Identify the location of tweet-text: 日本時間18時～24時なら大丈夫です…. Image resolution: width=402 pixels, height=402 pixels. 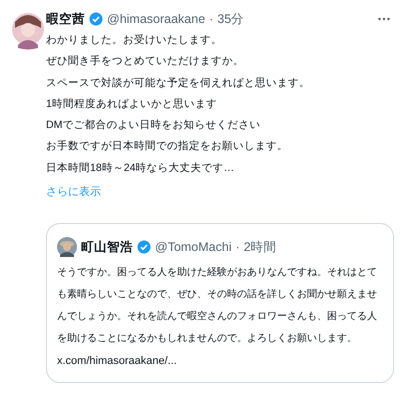
(141, 168).